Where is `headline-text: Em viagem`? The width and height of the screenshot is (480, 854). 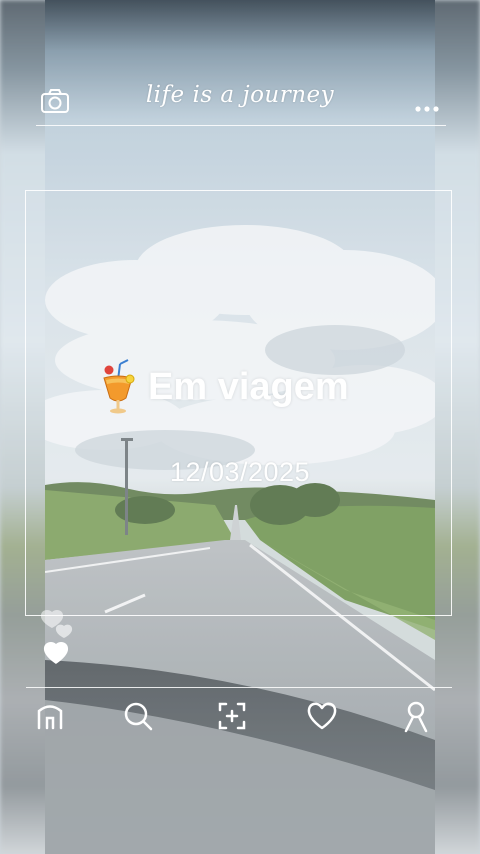 headline-text: Em viagem is located at coordinates (248, 386).